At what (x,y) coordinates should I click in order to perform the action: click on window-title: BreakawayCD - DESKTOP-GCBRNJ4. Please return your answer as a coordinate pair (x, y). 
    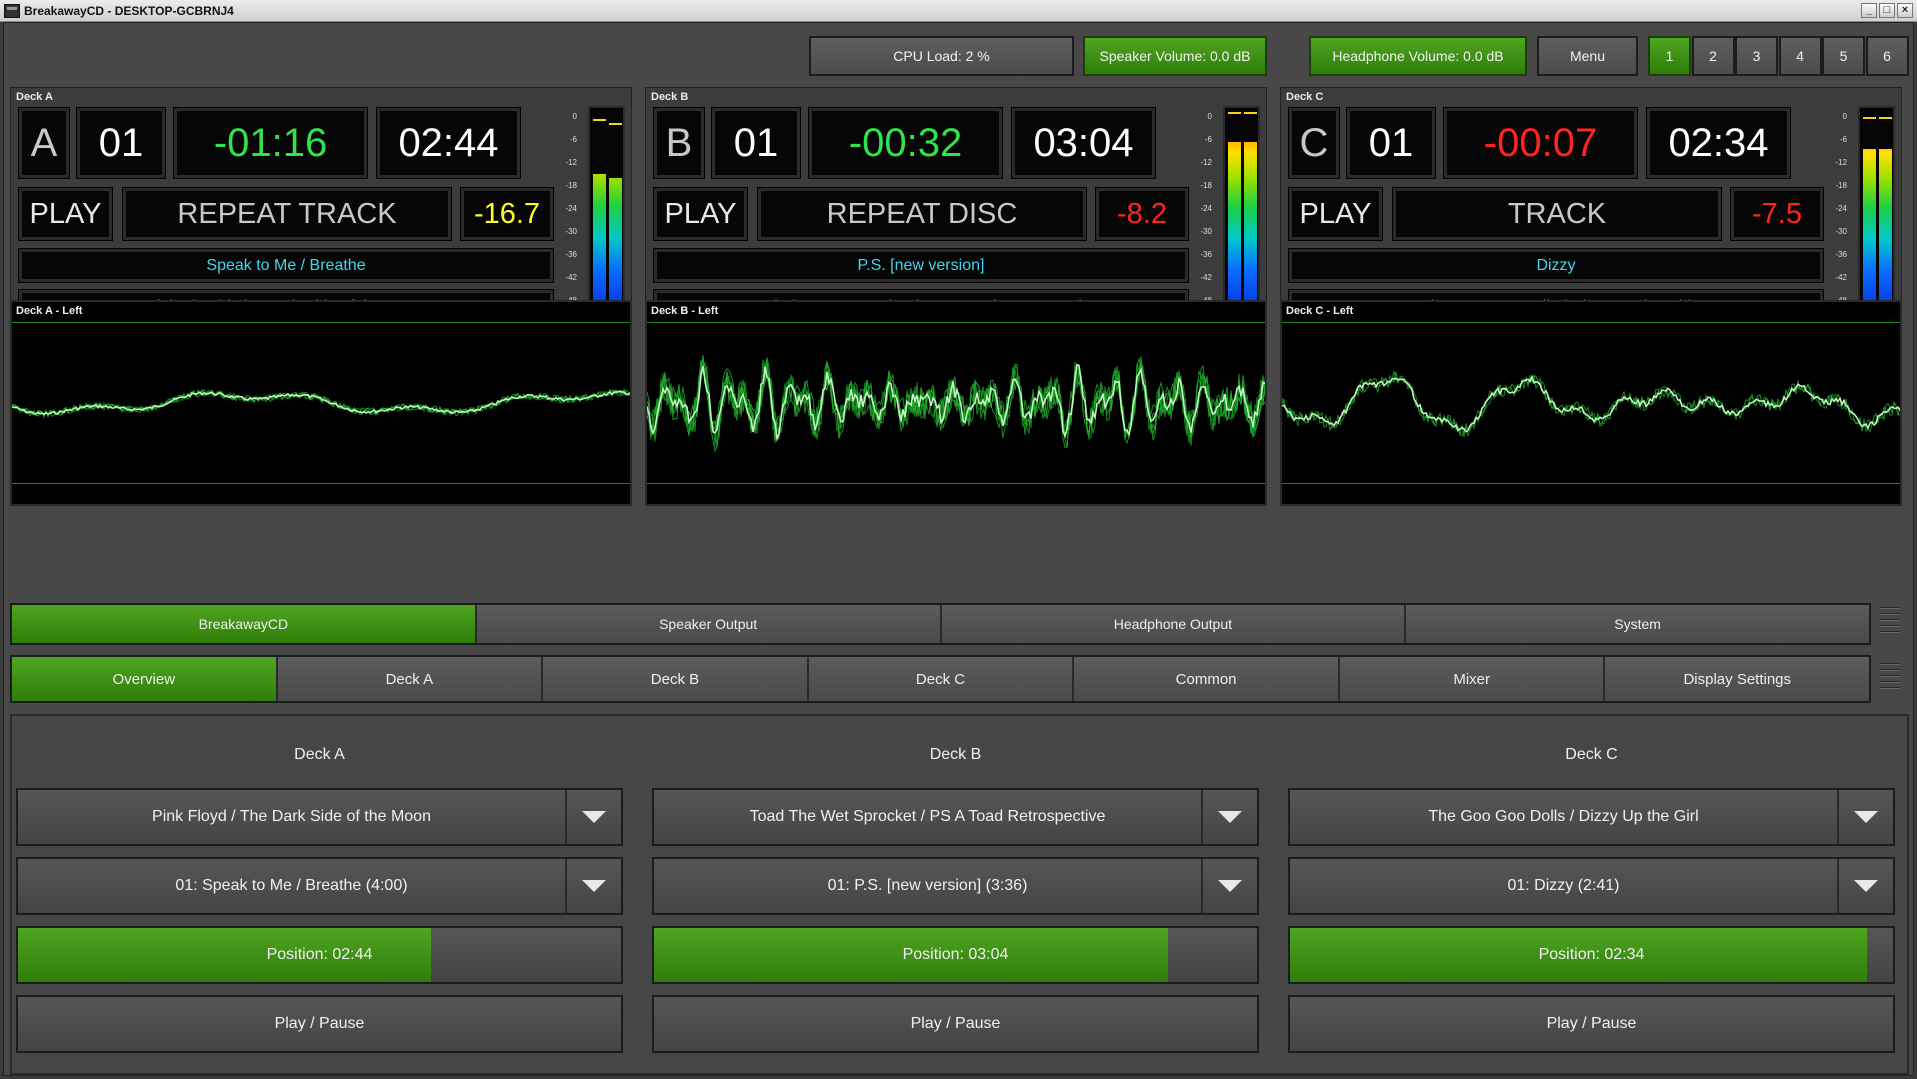
    Looking at the image, I should click on (129, 10).